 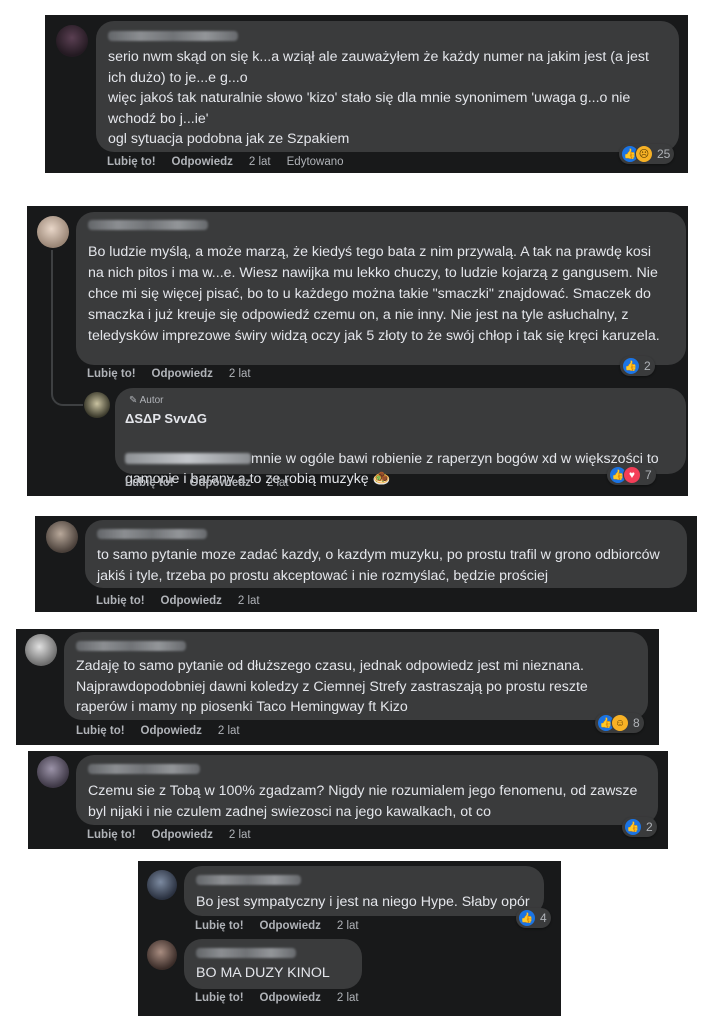 What do you see at coordinates (664, 154) in the screenshot?
I see `reaction-count: 25` at bounding box center [664, 154].